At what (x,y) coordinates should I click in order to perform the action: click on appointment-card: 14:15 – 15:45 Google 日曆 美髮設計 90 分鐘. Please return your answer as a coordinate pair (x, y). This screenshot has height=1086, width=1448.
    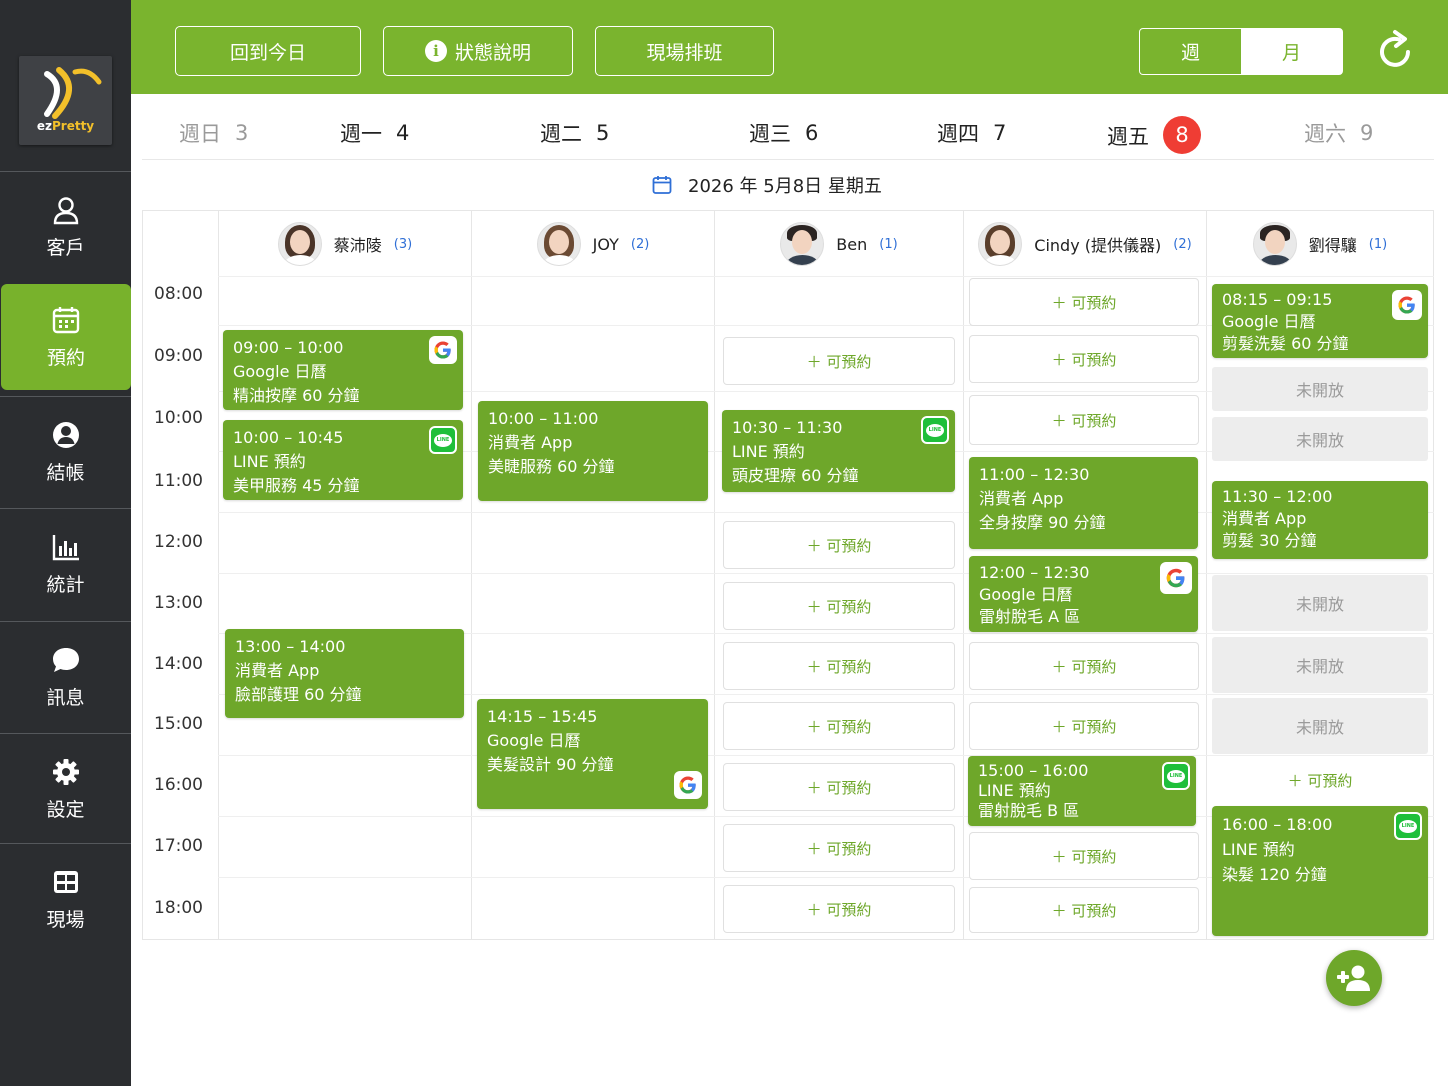
    Looking at the image, I should click on (592, 754).